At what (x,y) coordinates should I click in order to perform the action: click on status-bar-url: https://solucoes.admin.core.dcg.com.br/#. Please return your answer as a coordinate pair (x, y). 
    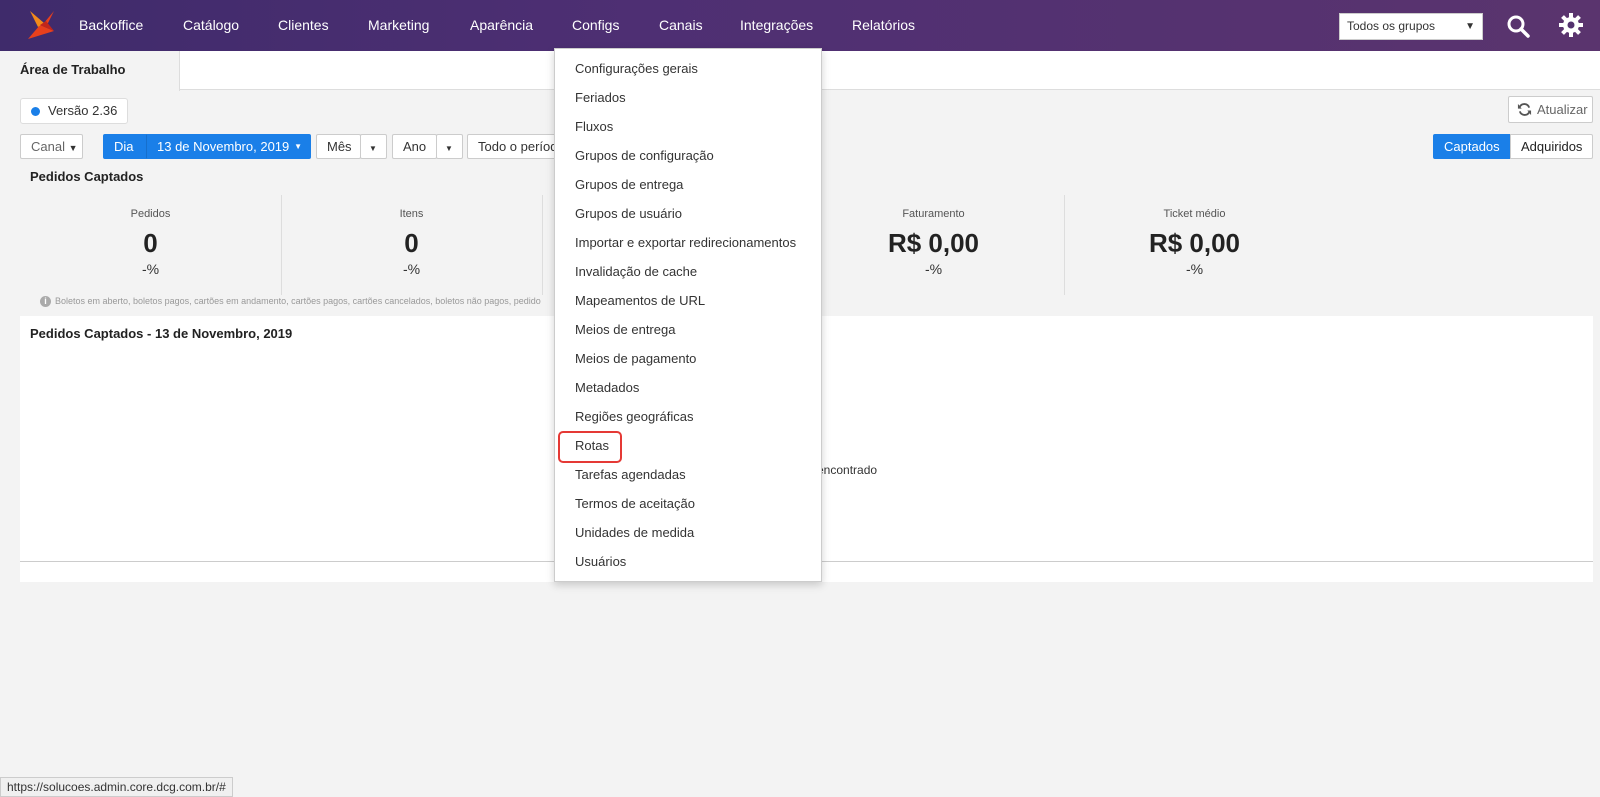
    Looking at the image, I should click on (116, 787).